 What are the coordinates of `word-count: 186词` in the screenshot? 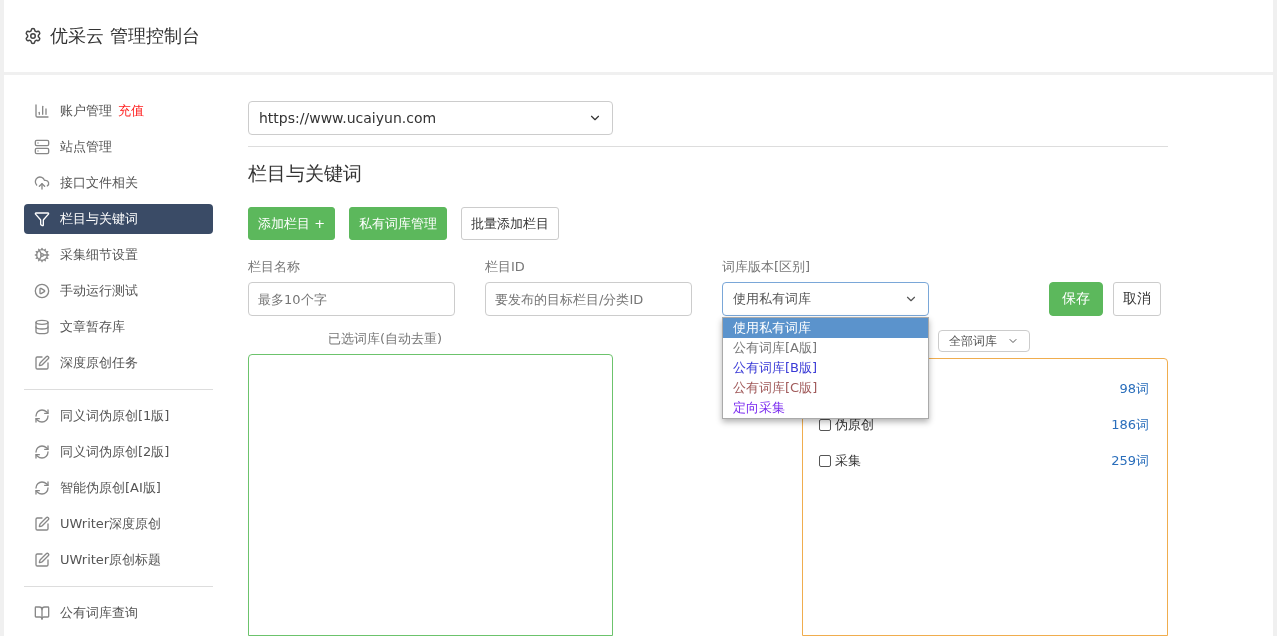 It's located at (1130, 425).